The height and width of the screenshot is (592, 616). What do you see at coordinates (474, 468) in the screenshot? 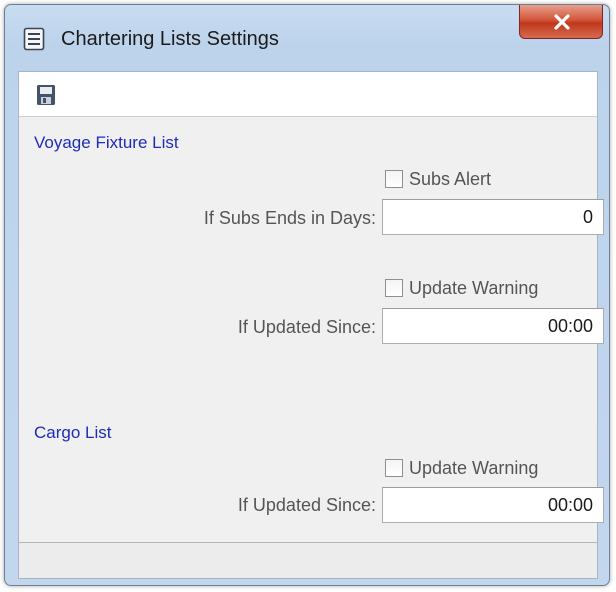
I see `cargo-update-warning-label: Update Warning` at bounding box center [474, 468].